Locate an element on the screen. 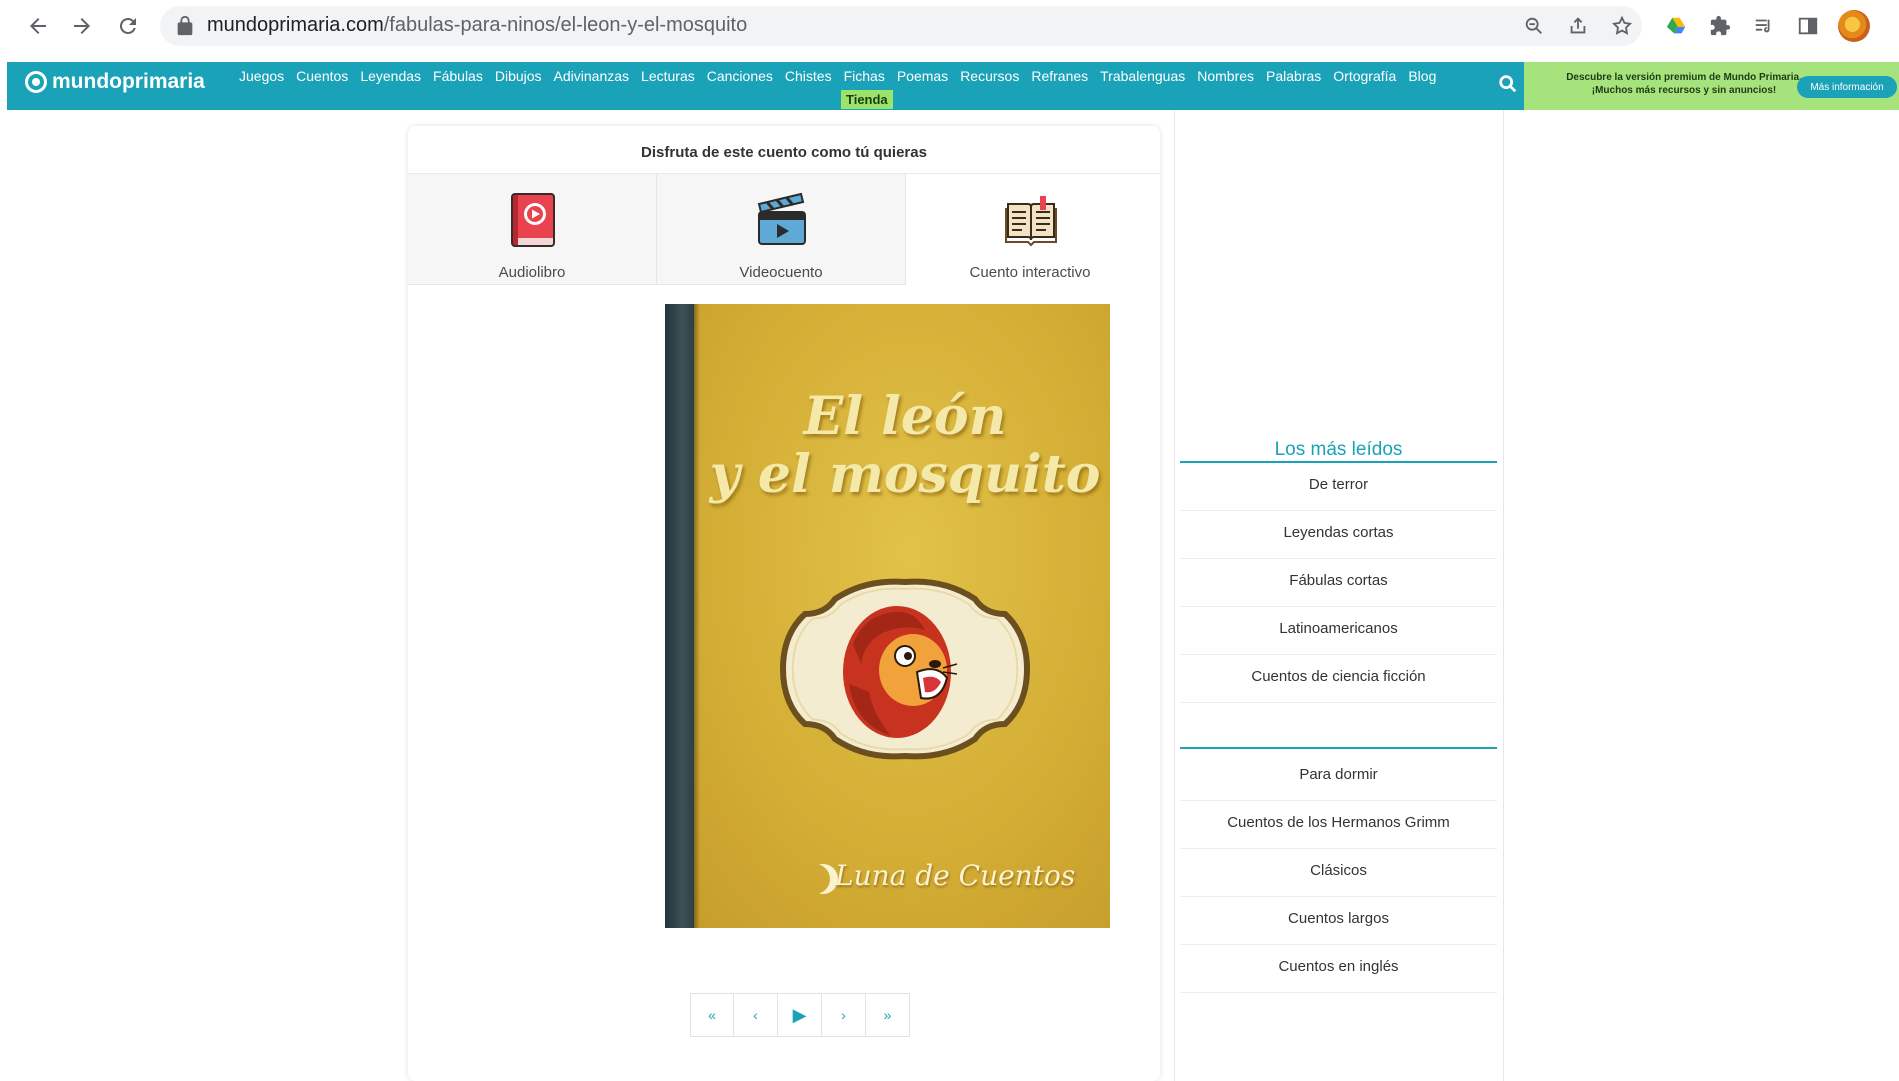  option-cuento-interactivo-label: Cuento interactivo is located at coordinates (1030, 272).